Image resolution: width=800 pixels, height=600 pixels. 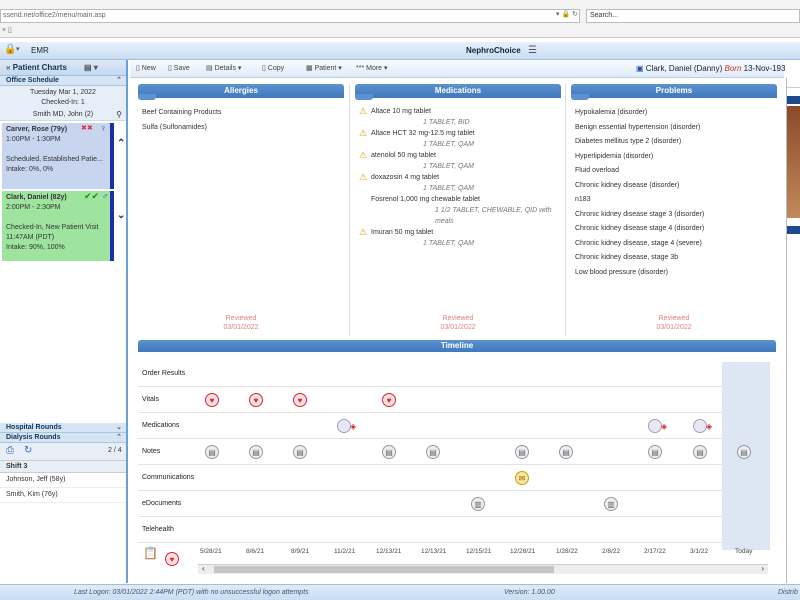 I want to click on calendar-icon: ▤ ▾, so click(x=91, y=68).